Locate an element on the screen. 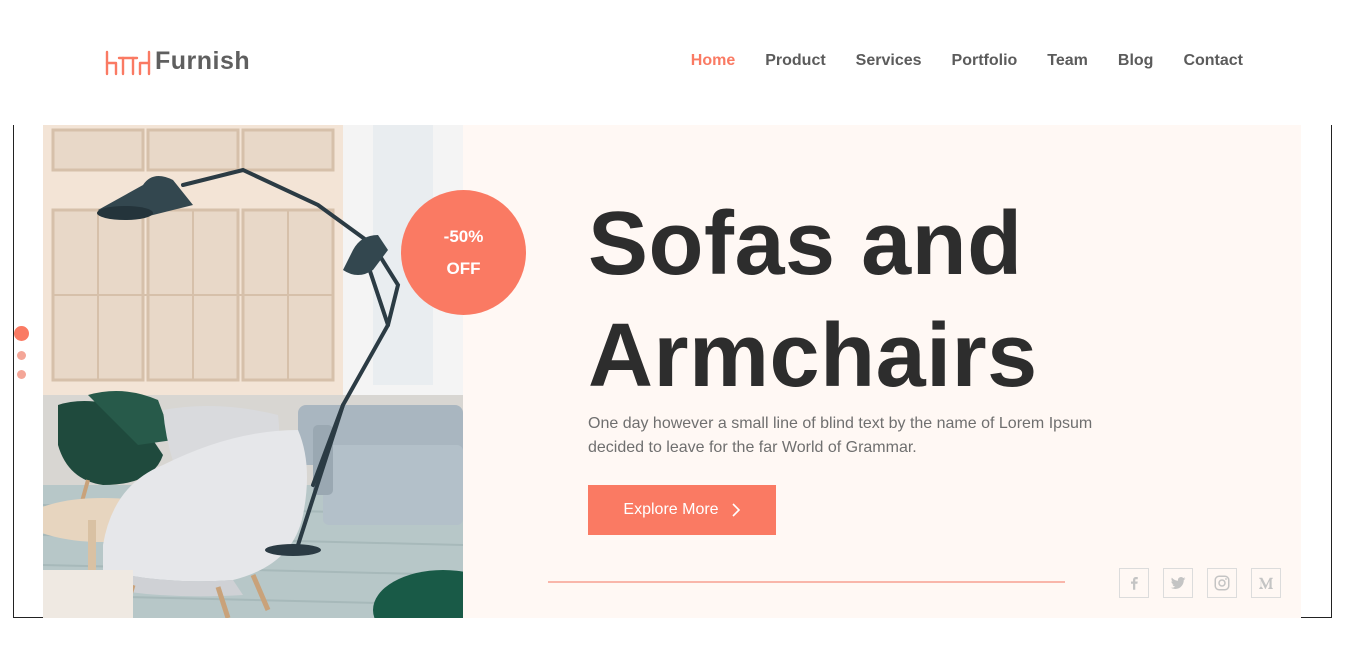 This screenshot has width=1348, height=651. furniture-logo-icon is located at coordinates (128, 63).